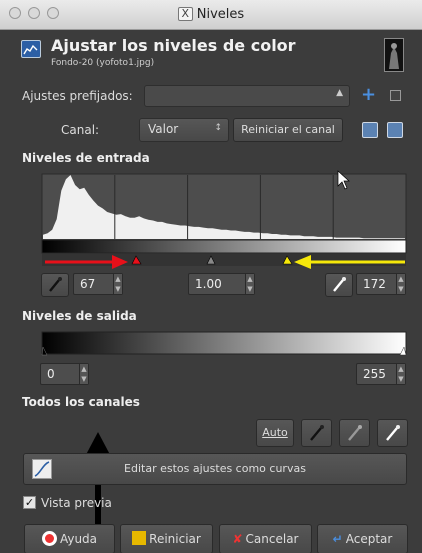  What do you see at coordinates (79, 316) in the screenshot?
I see `output-levels-heading: Niveles de salida` at bounding box center [79, 316].